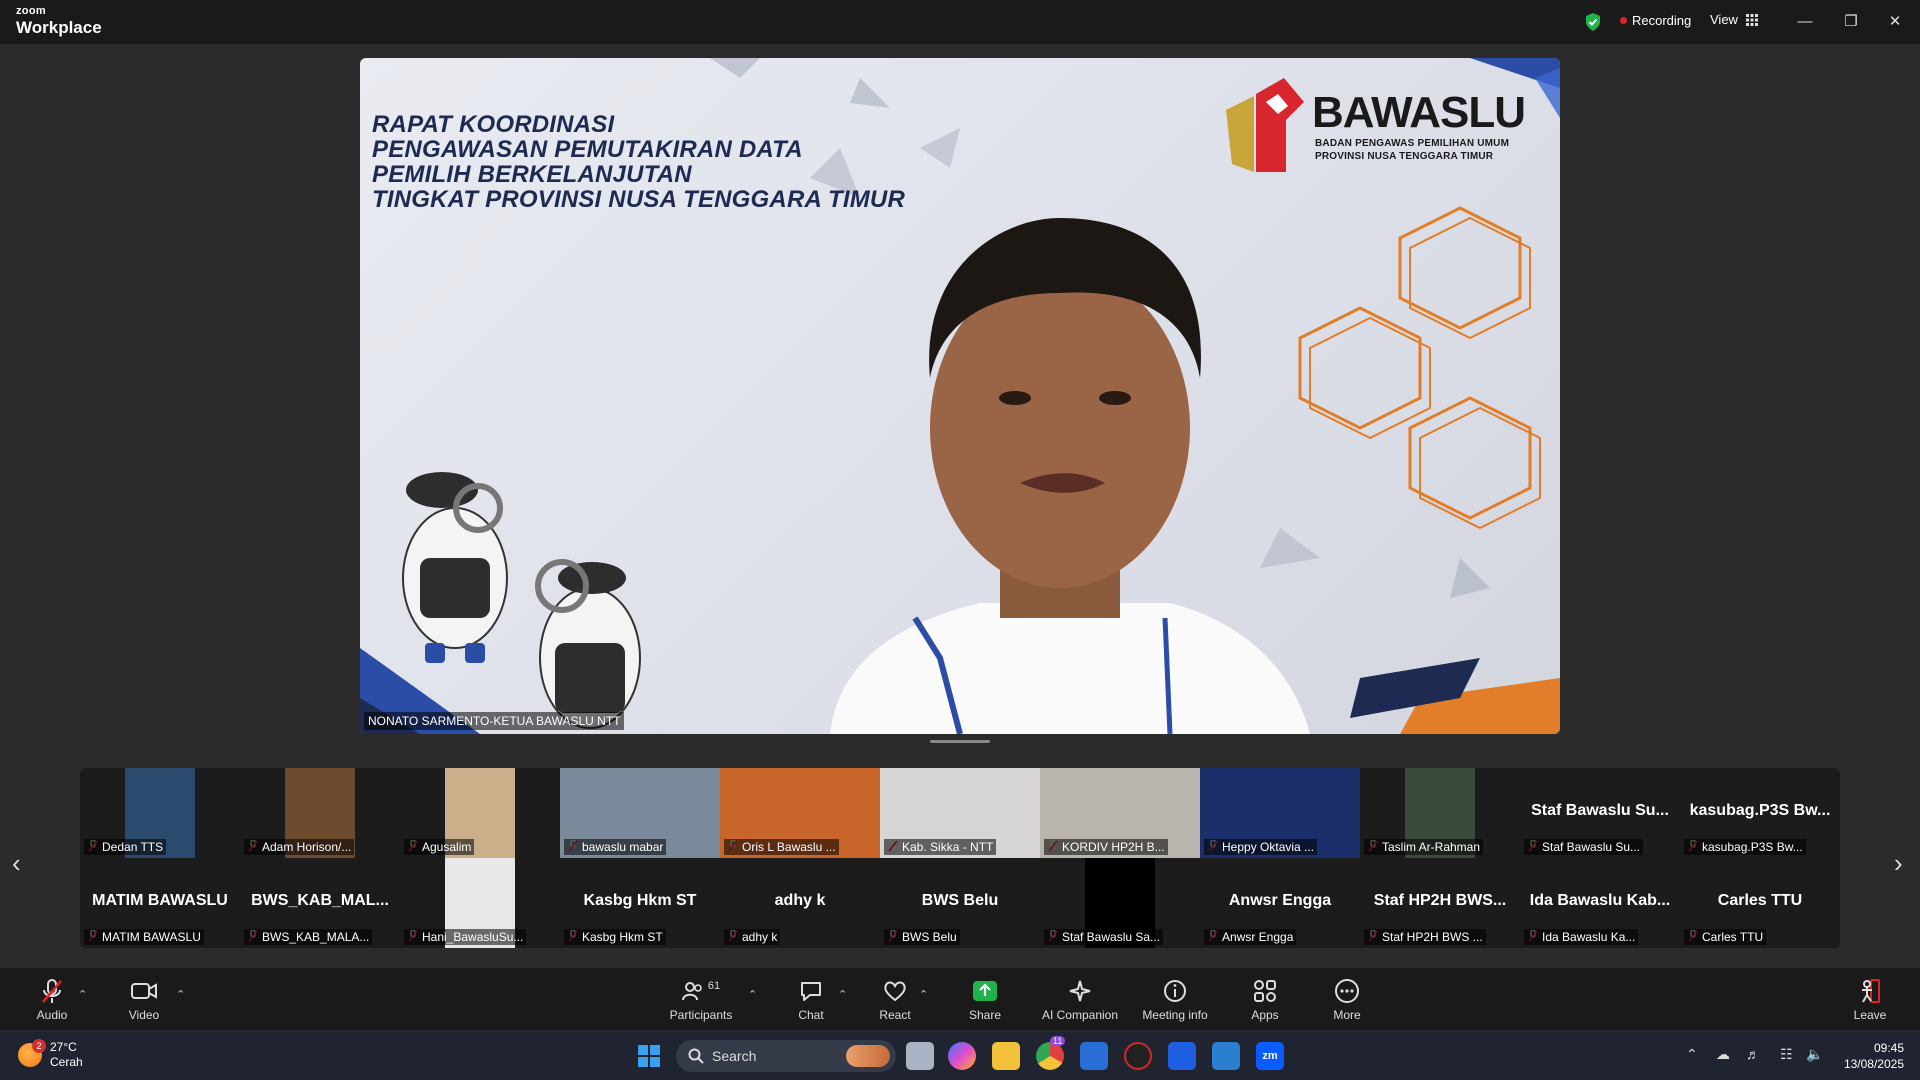 This screenshot has width=1920, height=1080. Describe the element at coordinates (923, 994) in the screenshot. I see `react-options-caret-icon: ⌃` at that location.